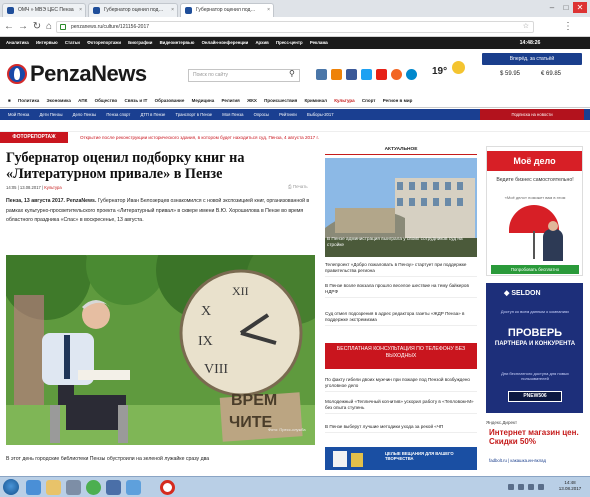 This screenshot has width=590, height=497. I want to click on folder-icon, so click(53, 487).